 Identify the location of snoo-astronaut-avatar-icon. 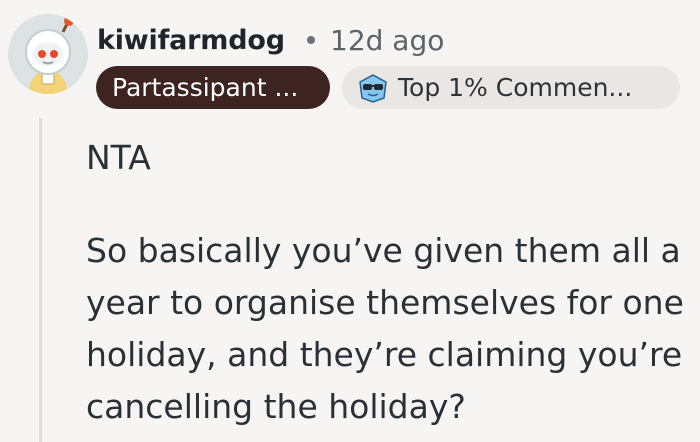
(48, 54).